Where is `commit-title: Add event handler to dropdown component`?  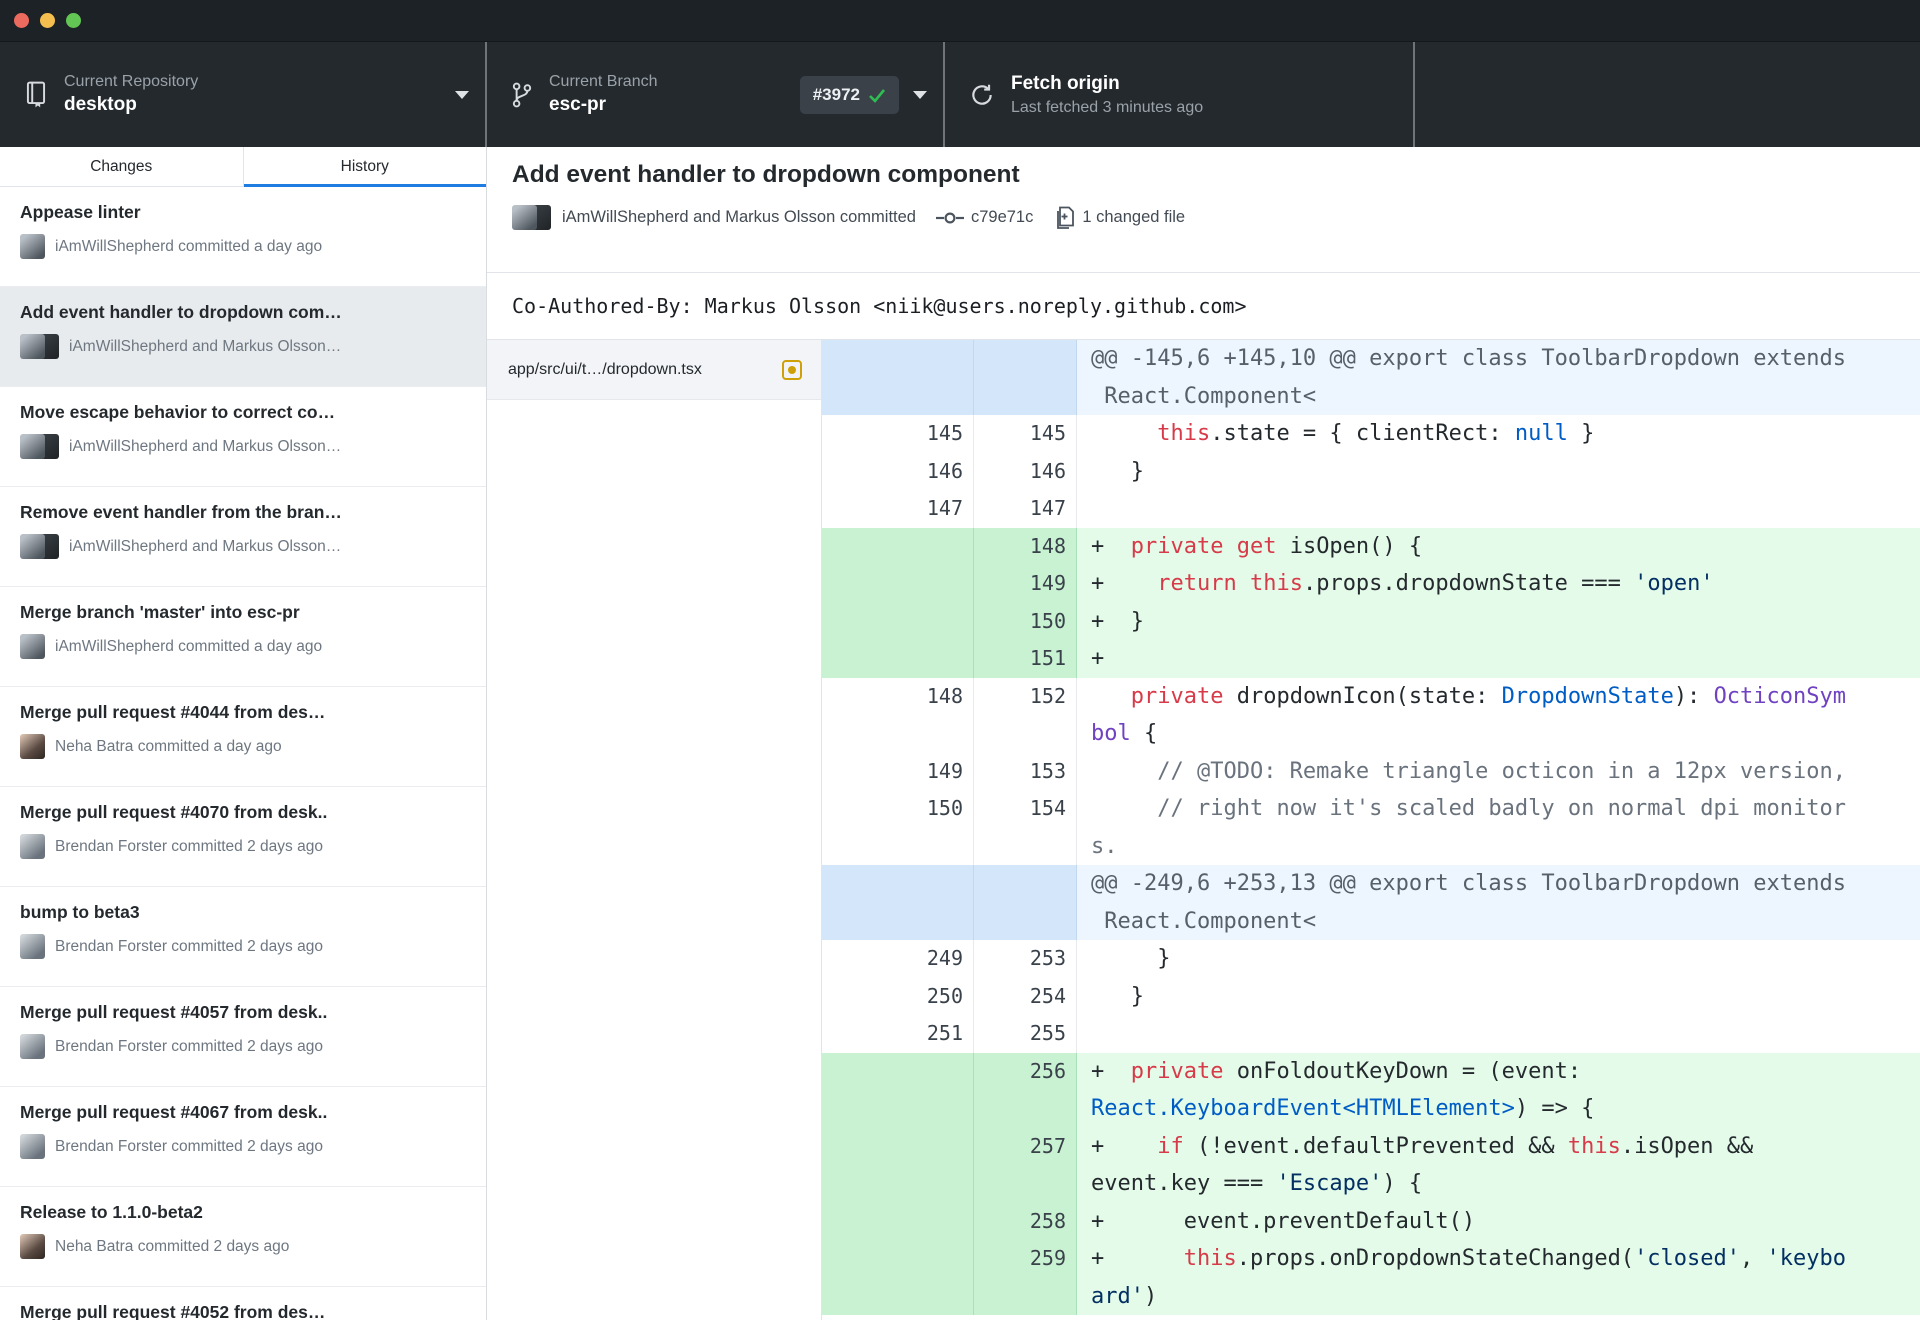
commit-title: Add event handler to dropdown component is located at coordinates (766, 174).